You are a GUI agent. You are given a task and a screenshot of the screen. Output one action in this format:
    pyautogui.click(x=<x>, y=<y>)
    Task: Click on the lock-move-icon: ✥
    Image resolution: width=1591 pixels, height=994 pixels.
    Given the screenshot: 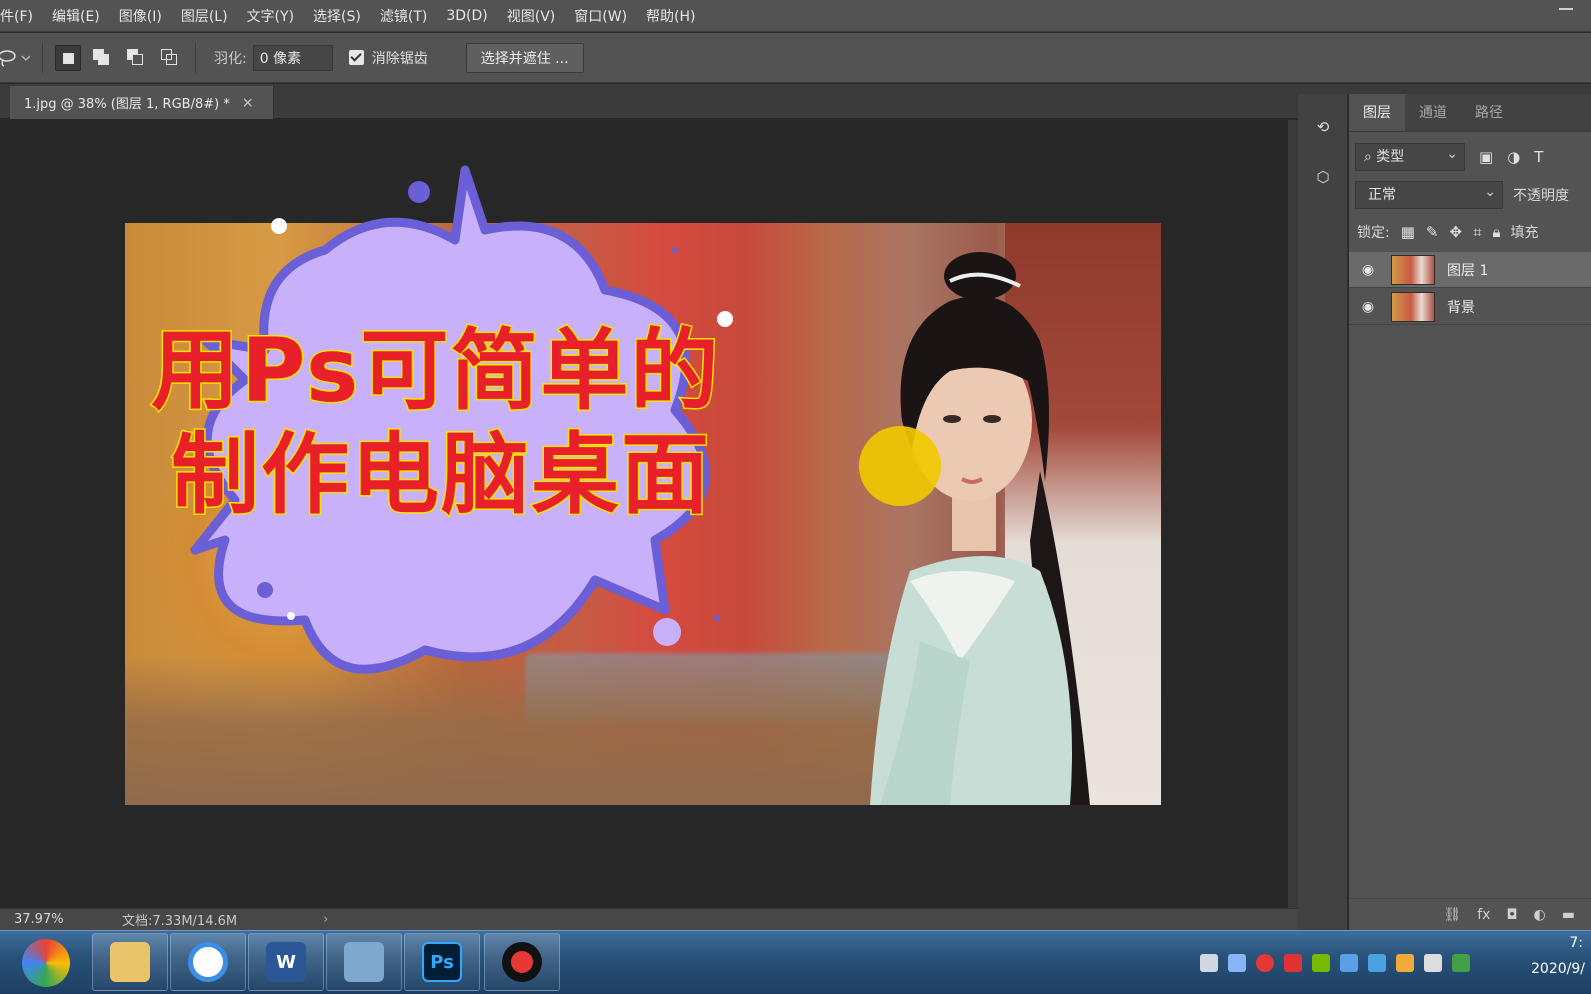 What is the action you would take?
    pyautogui.click(x=1455, y=232)
    